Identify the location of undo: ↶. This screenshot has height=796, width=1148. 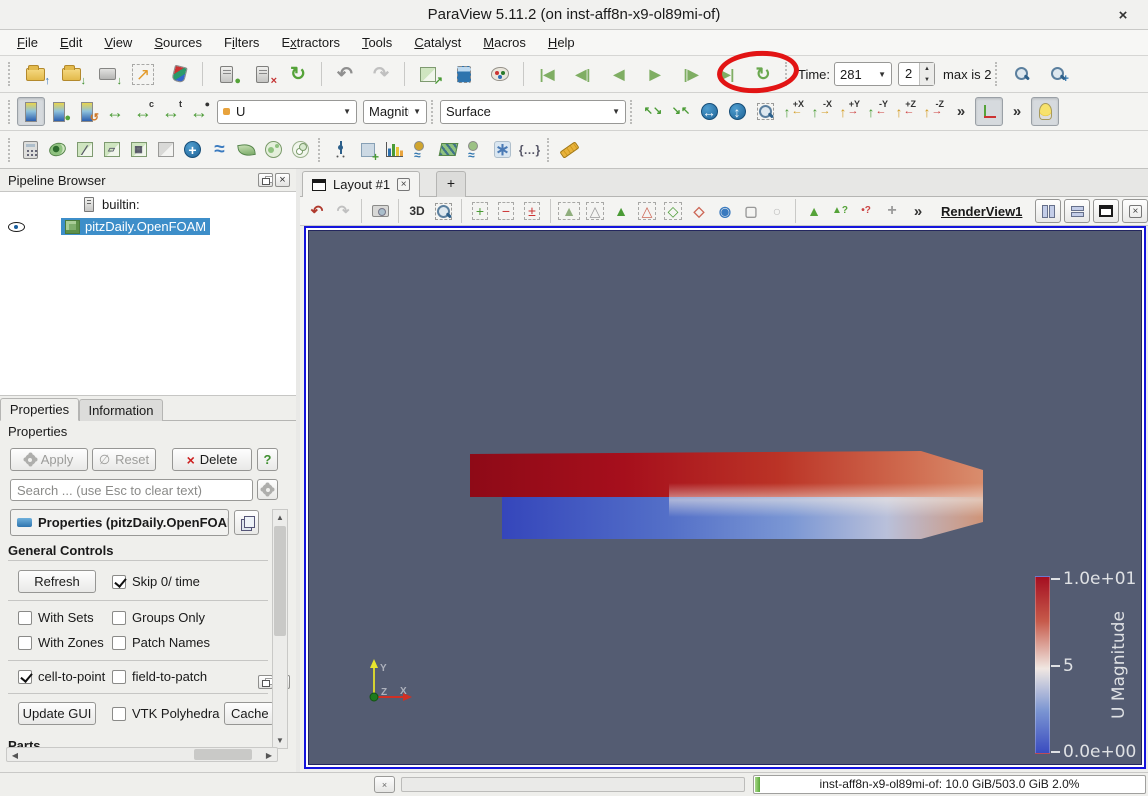
(345, 74).